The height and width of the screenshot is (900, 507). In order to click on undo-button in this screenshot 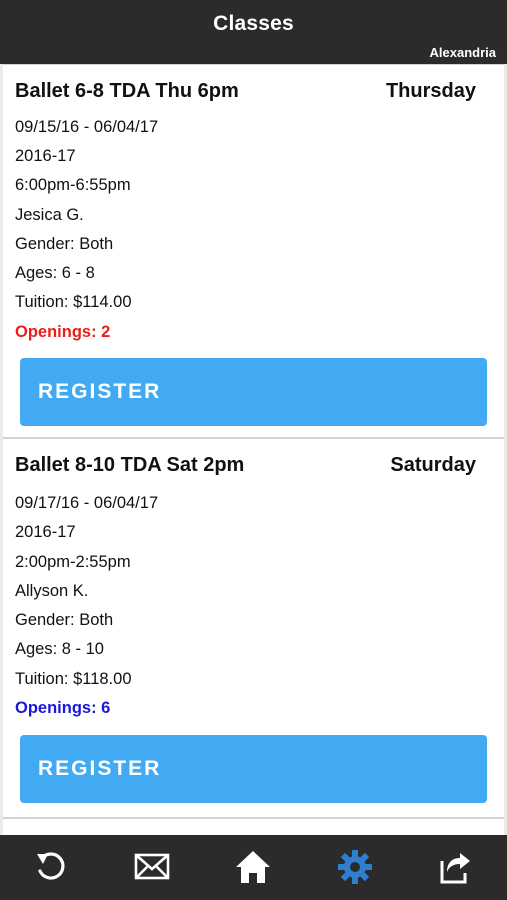, I will do `click(51, 867)`.